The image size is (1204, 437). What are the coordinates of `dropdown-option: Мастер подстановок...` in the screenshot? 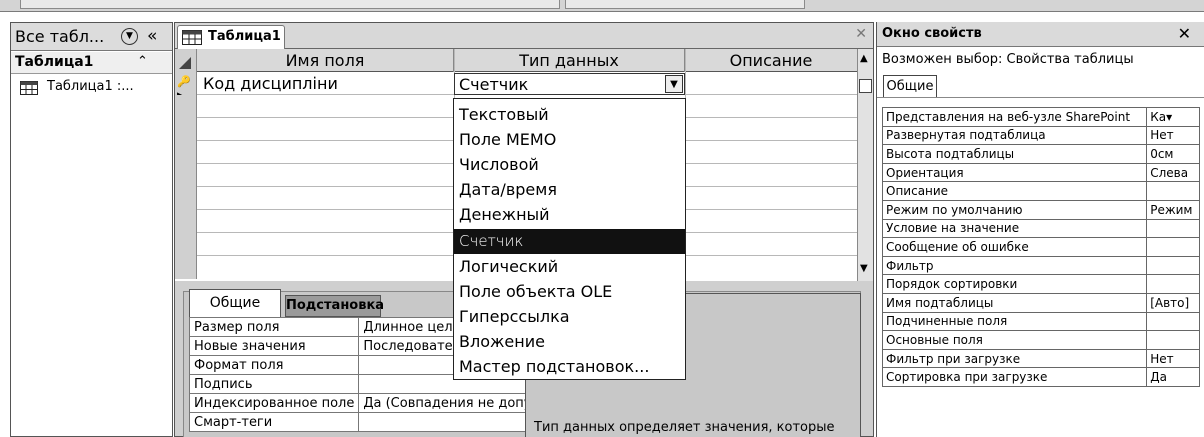 It's located at (569, 366).